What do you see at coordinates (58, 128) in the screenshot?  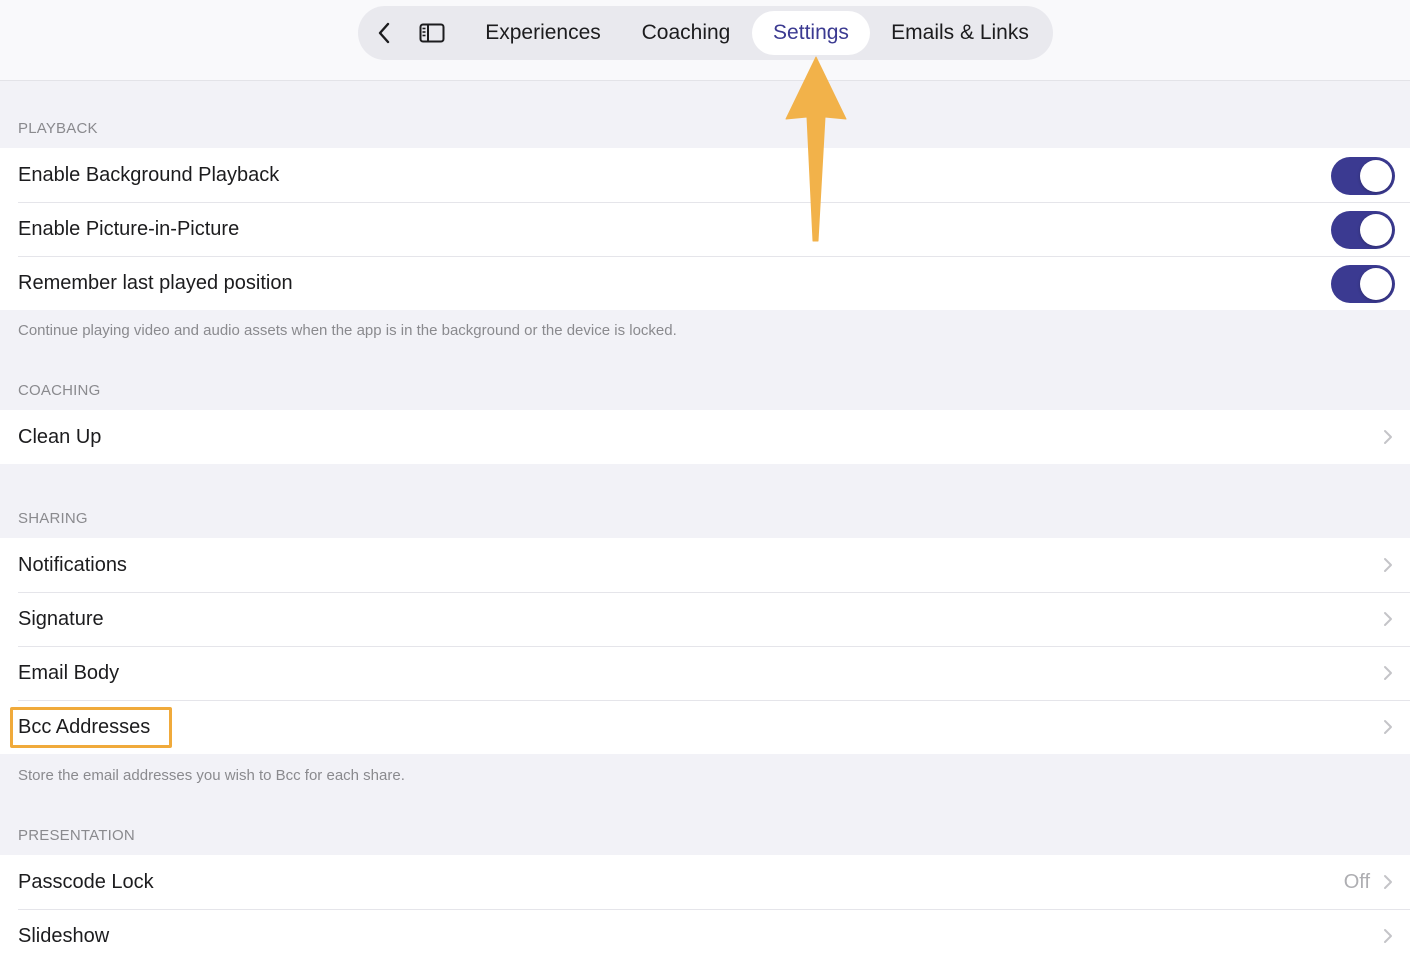 I see `section-header-playback: PLAYBACK` at bounding box center [58, 128].